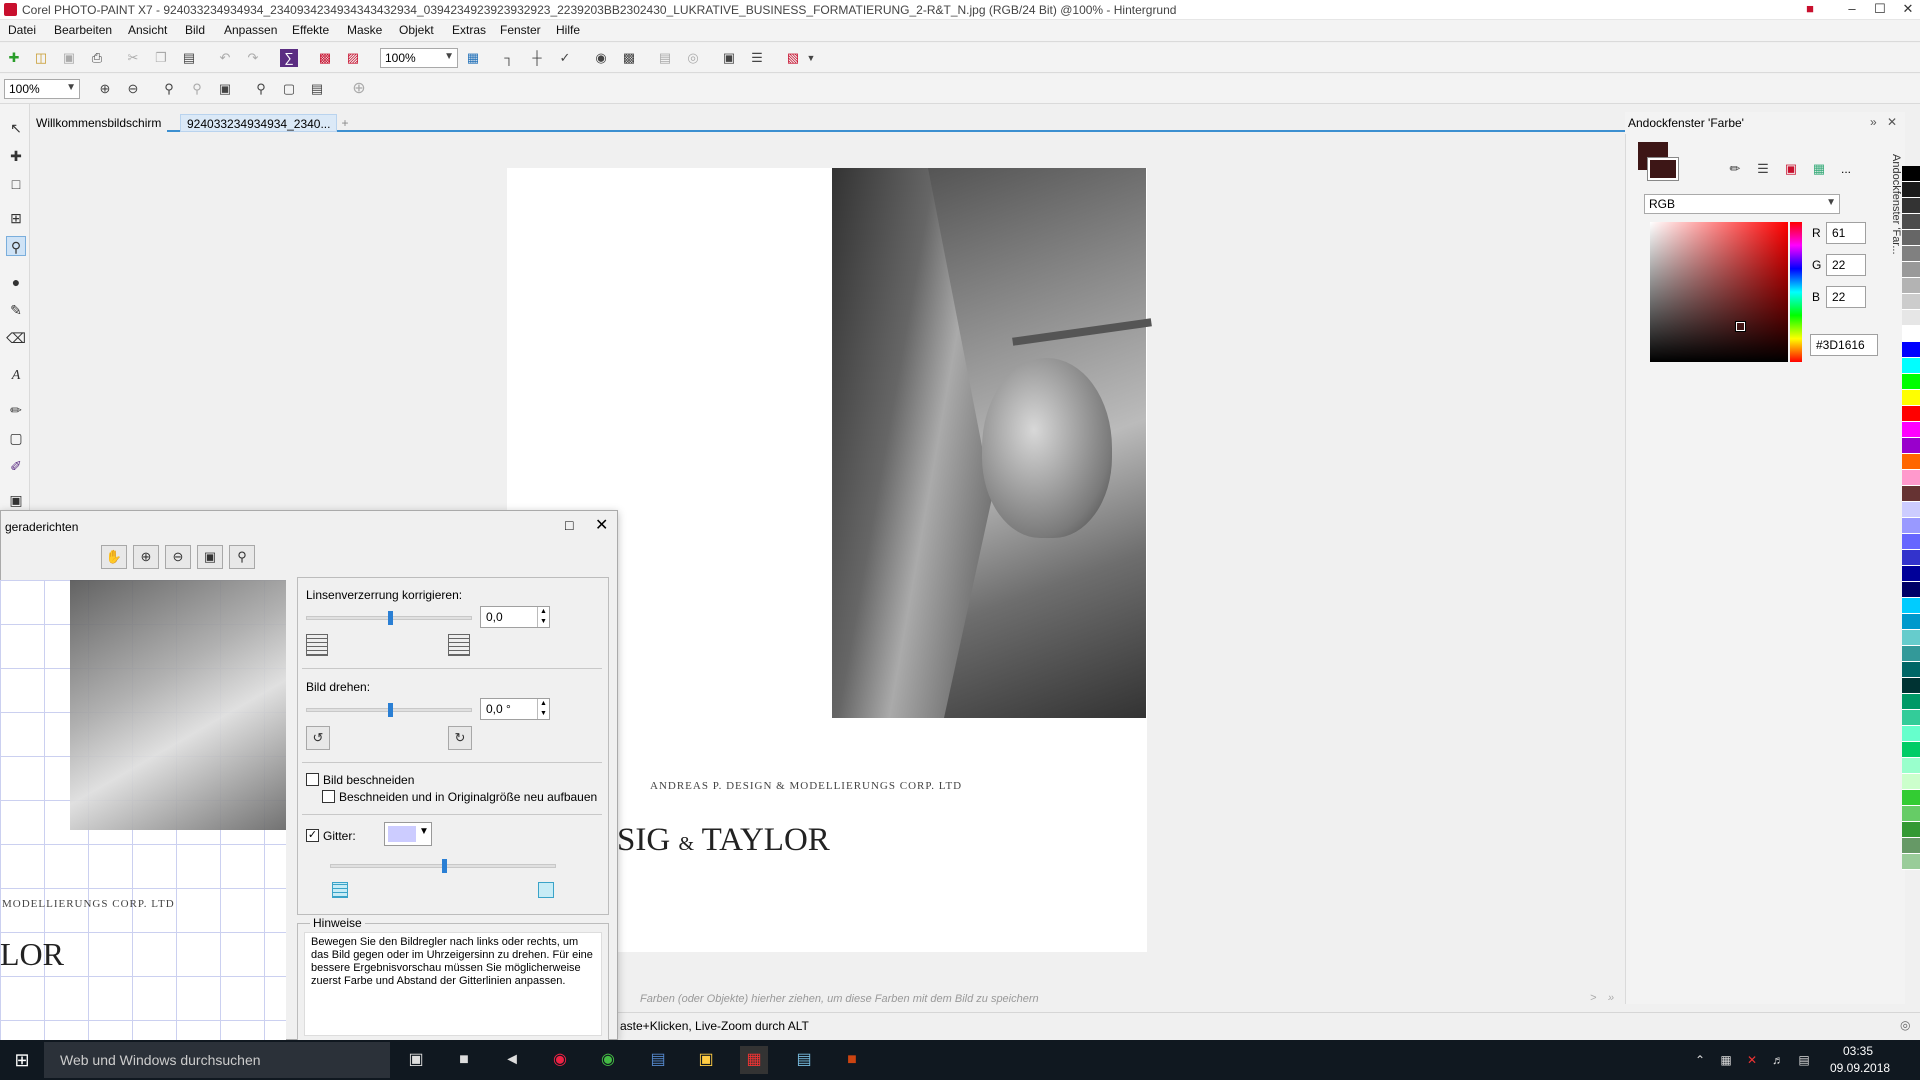 This screenshot has width=1920, height=1080. I want to click on rotate-slider, so click(389, 710).